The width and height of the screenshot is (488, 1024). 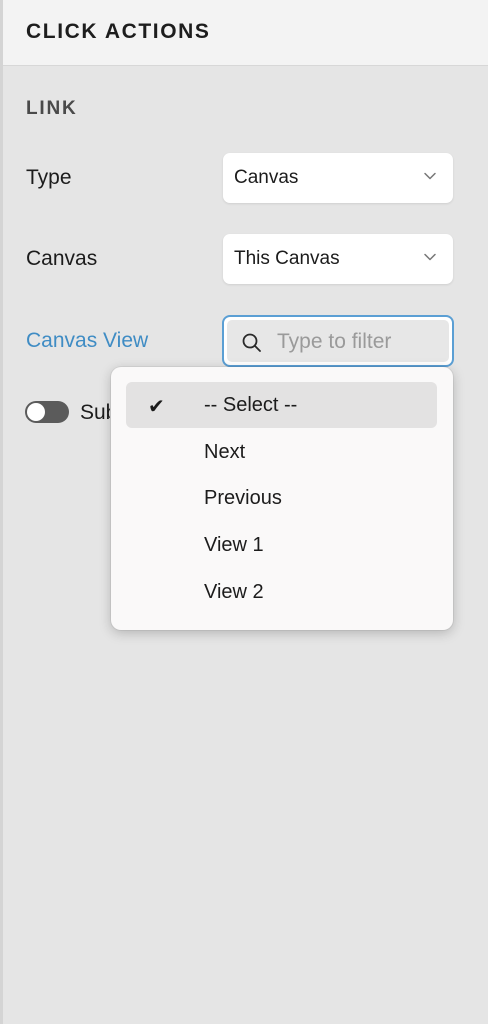 What do you see at coordinates (245, 33) in the screenshot?
I see `panel-header: CLICK ACTIONS` at bounding box center [245, 33].